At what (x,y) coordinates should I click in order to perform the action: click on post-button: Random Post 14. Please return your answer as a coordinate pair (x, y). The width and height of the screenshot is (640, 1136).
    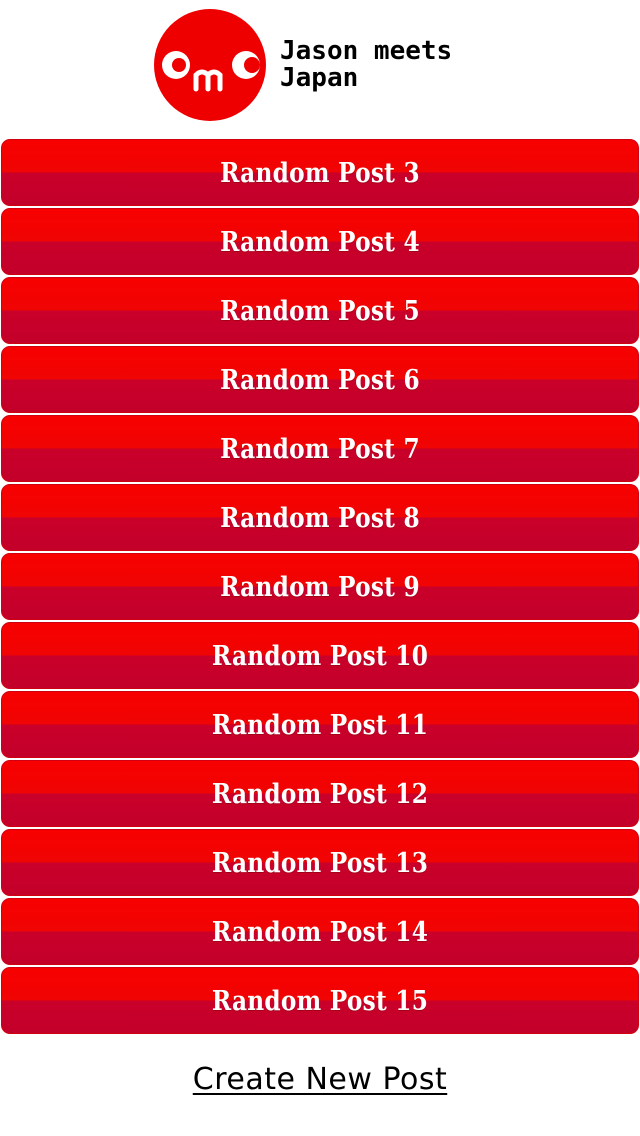
    Looking at the image, I should click on (320, 931).